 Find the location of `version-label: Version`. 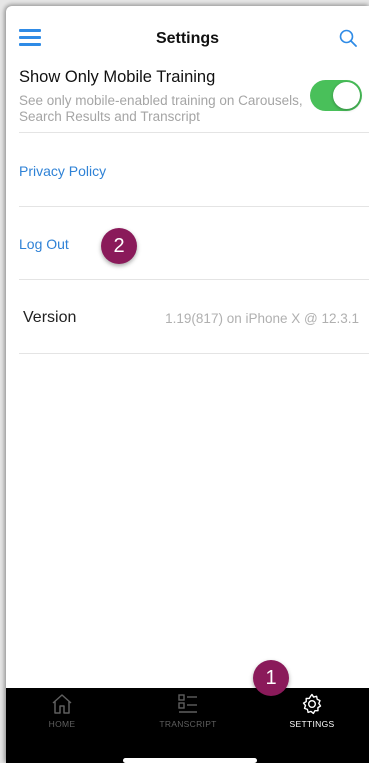

version-label: Version is located at coordinates (50, 317).